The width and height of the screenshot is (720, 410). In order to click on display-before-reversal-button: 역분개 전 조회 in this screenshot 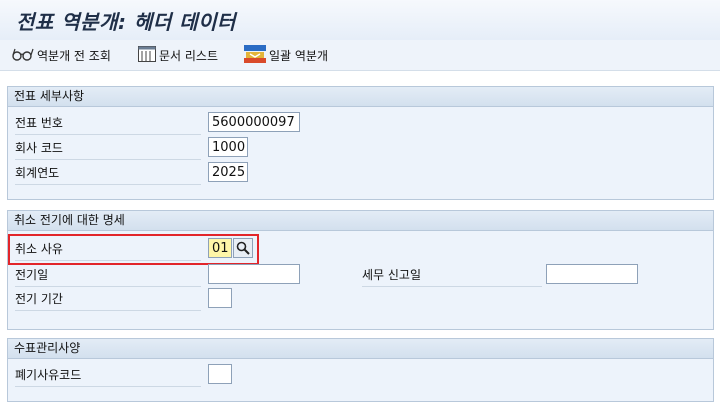, I will do `click(61, 55)`.